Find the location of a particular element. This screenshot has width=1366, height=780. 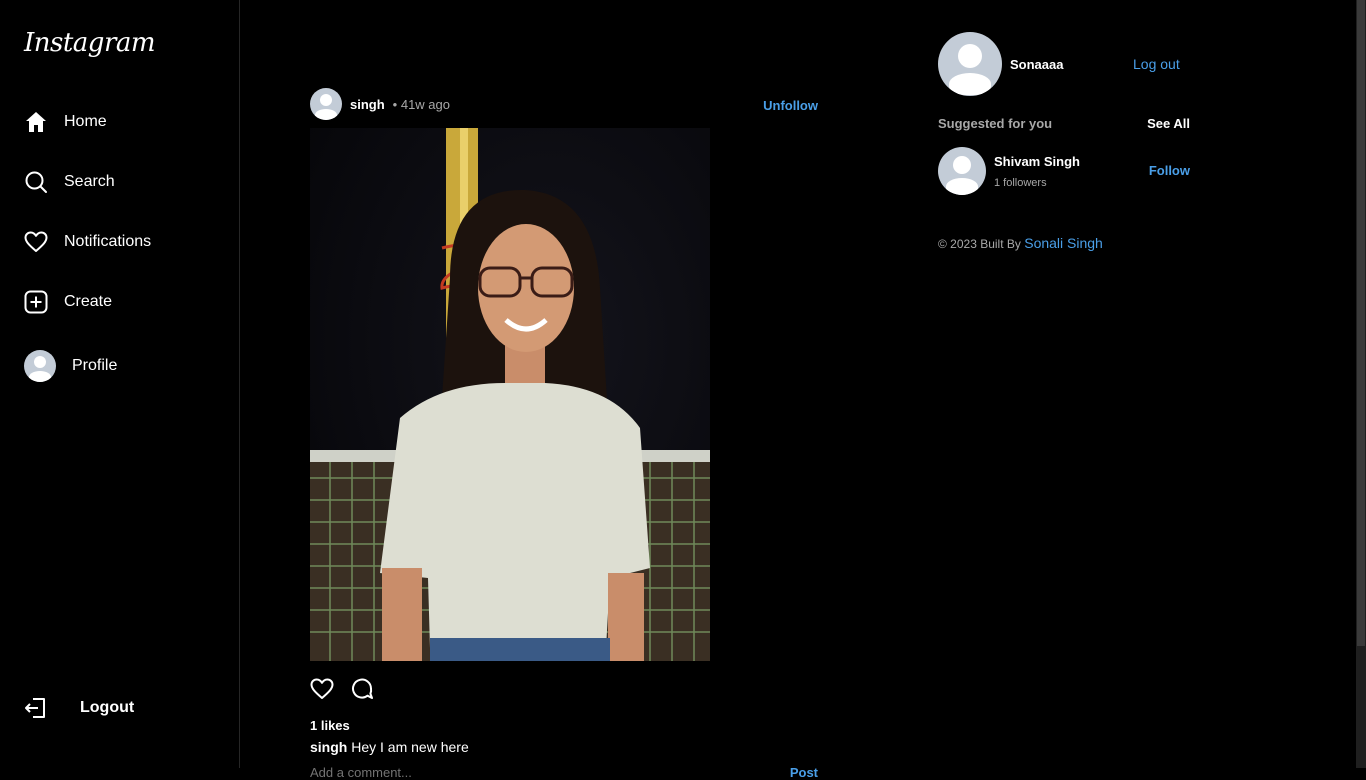

post-timestamp: • 41w ago is located at coordinates (421, 104).